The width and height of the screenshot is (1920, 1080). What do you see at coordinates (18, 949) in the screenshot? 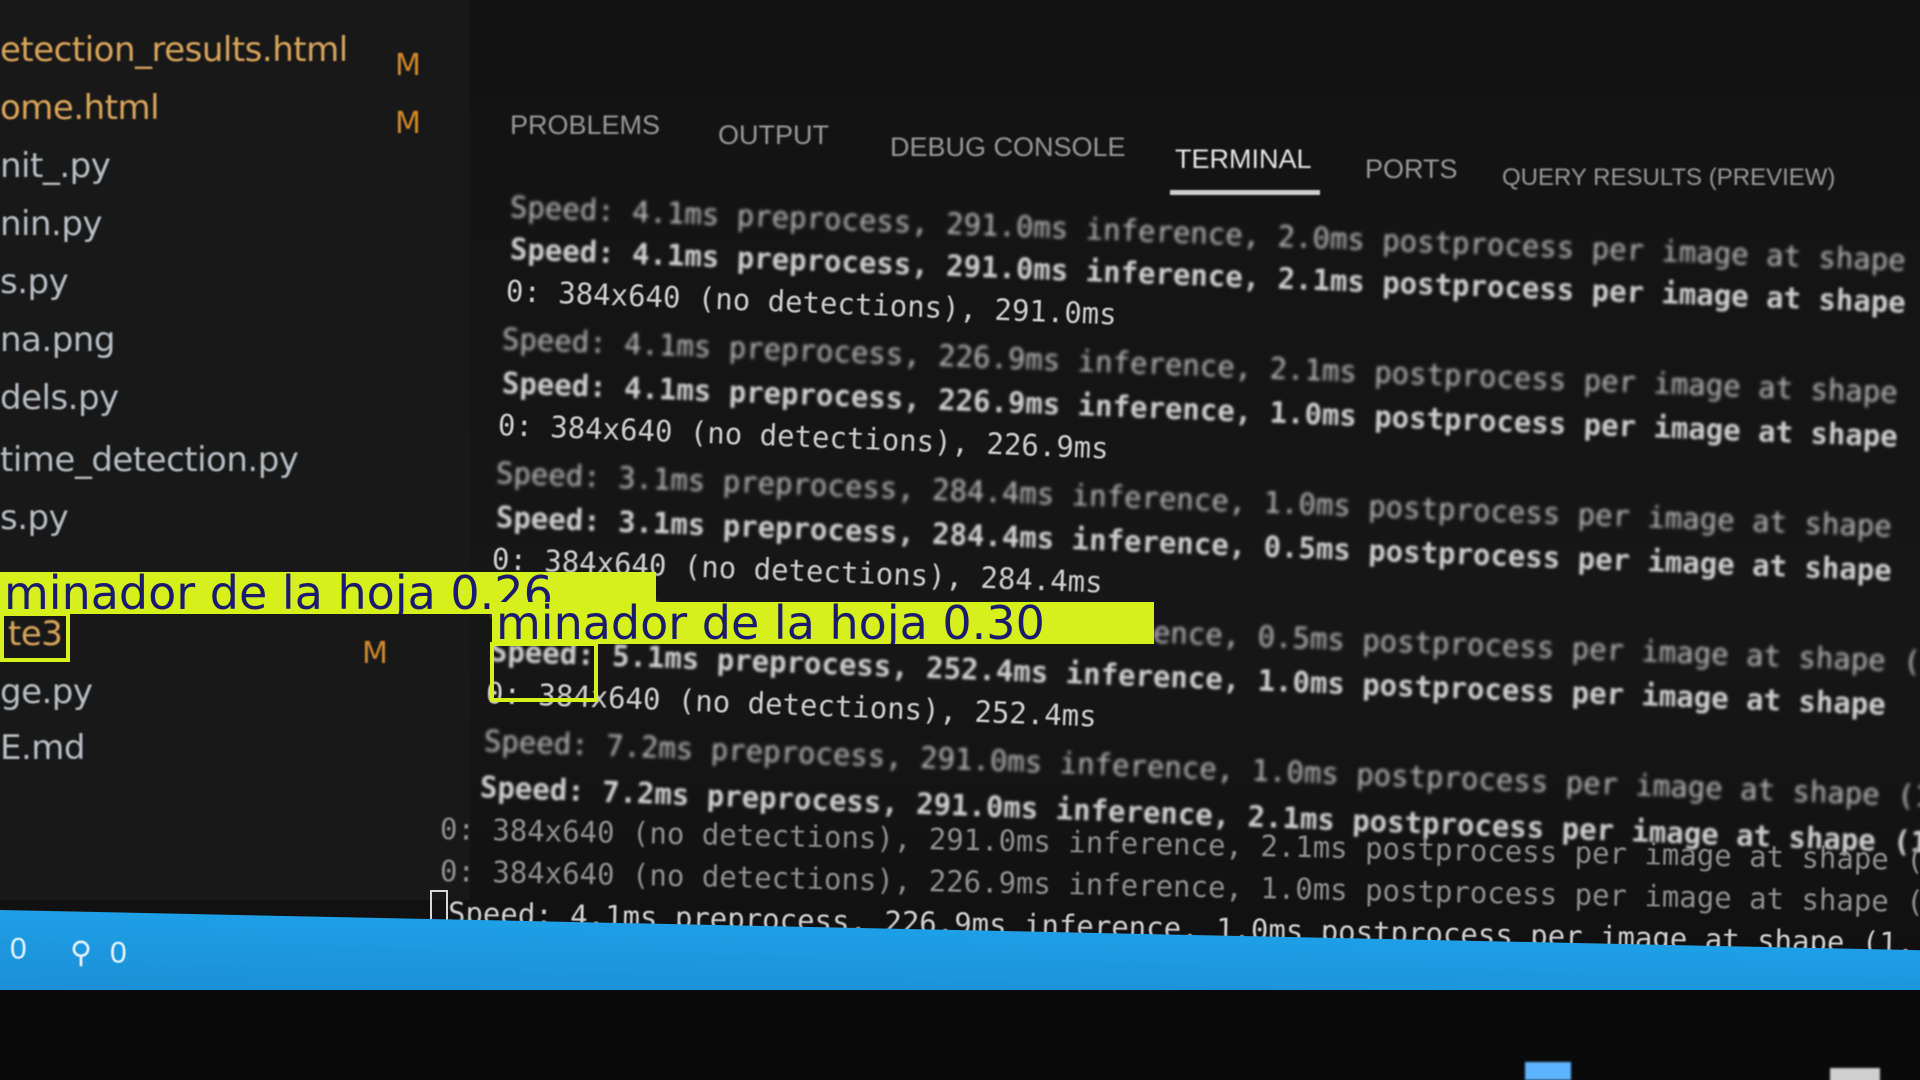
I see `problems-error-count: 0` at bounding box center [18, 949].